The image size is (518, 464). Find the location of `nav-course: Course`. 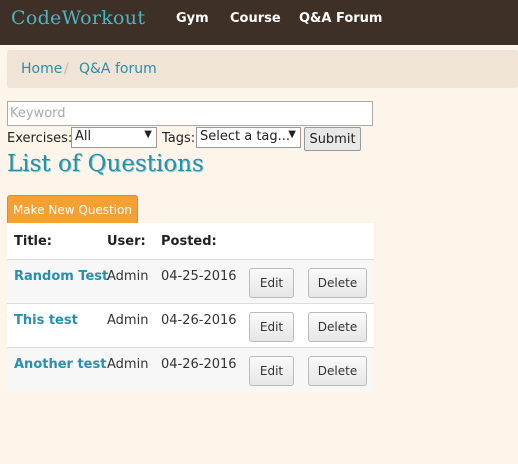

nav-course: Course is located at coordinates (255, 18).